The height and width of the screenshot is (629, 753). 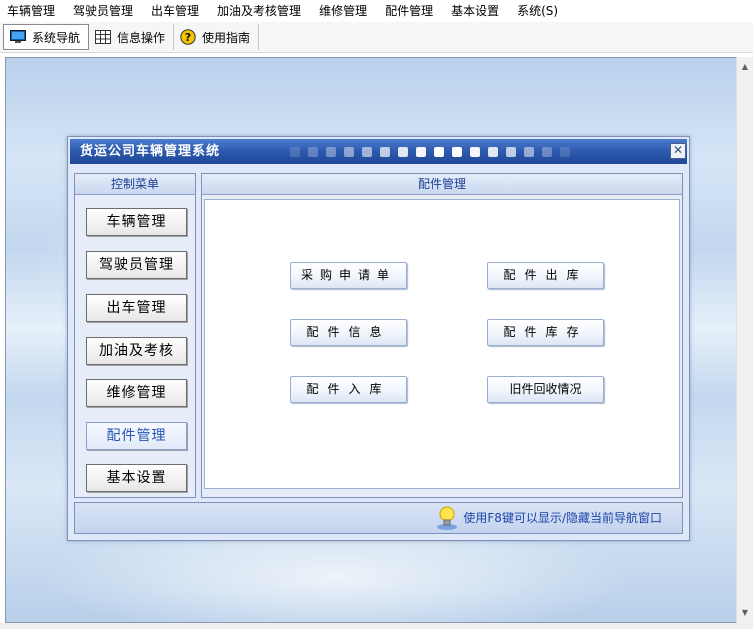 I want to click on menu-settings: 基本设置, so click(x=475, y=11).